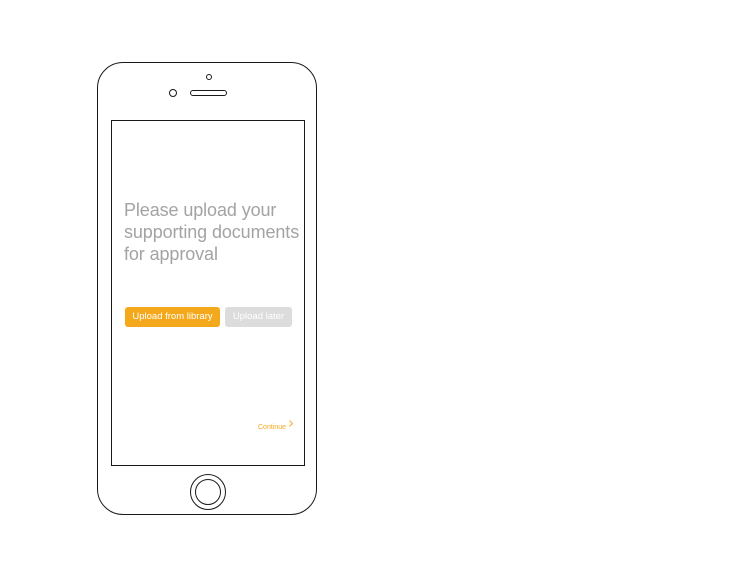 The image size is (750, 580). What do you see at coordinates (272, 427) in the screenshot?
I see `continue-label: Continue` at bounding box center [272, 427].